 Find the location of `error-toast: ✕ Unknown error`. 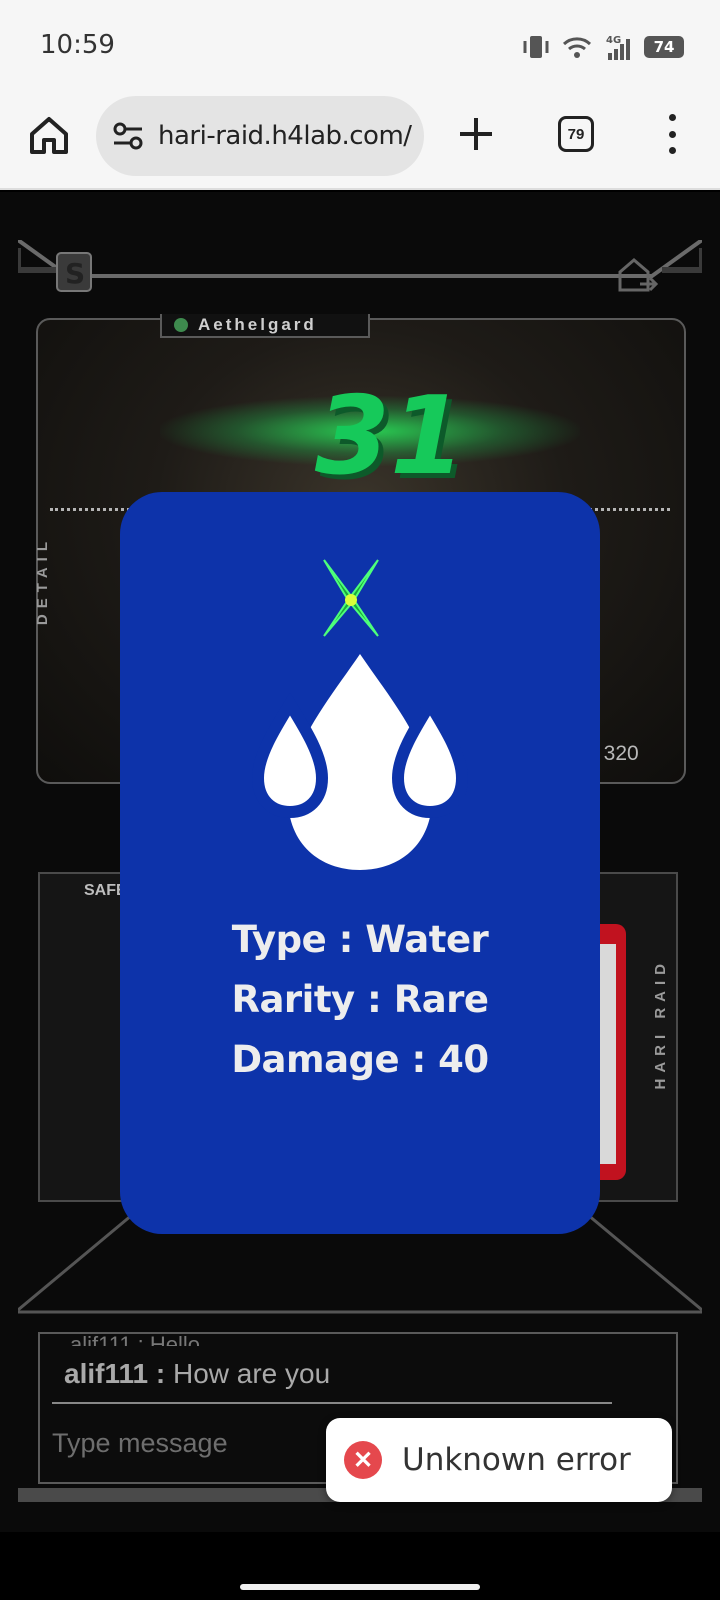

error-toast: ✕ Unknown error is located at coordinates (499, 1460).